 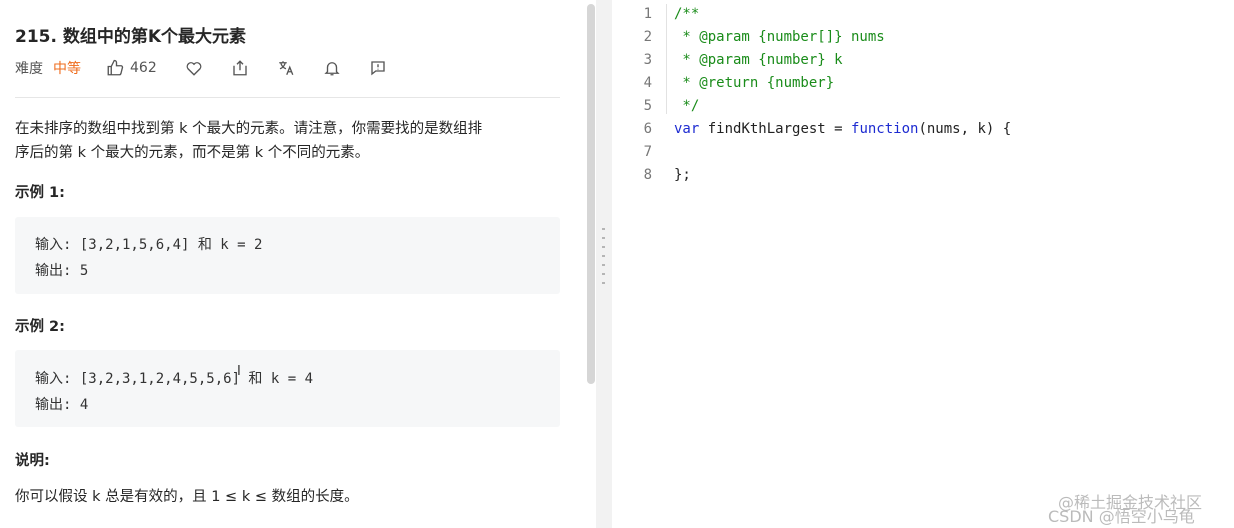 What do you see at coordinates (62, 271) in the screenshot?
I see `example-1-output: 输出: 5` at bounding box center [62, 271].